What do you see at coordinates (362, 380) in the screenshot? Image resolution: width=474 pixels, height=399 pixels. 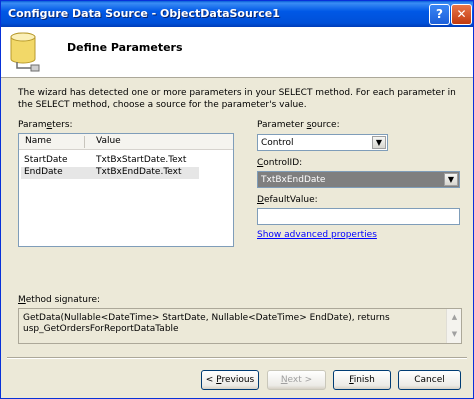 I see `finish-button: Finish` at bounding box center [362, 380].